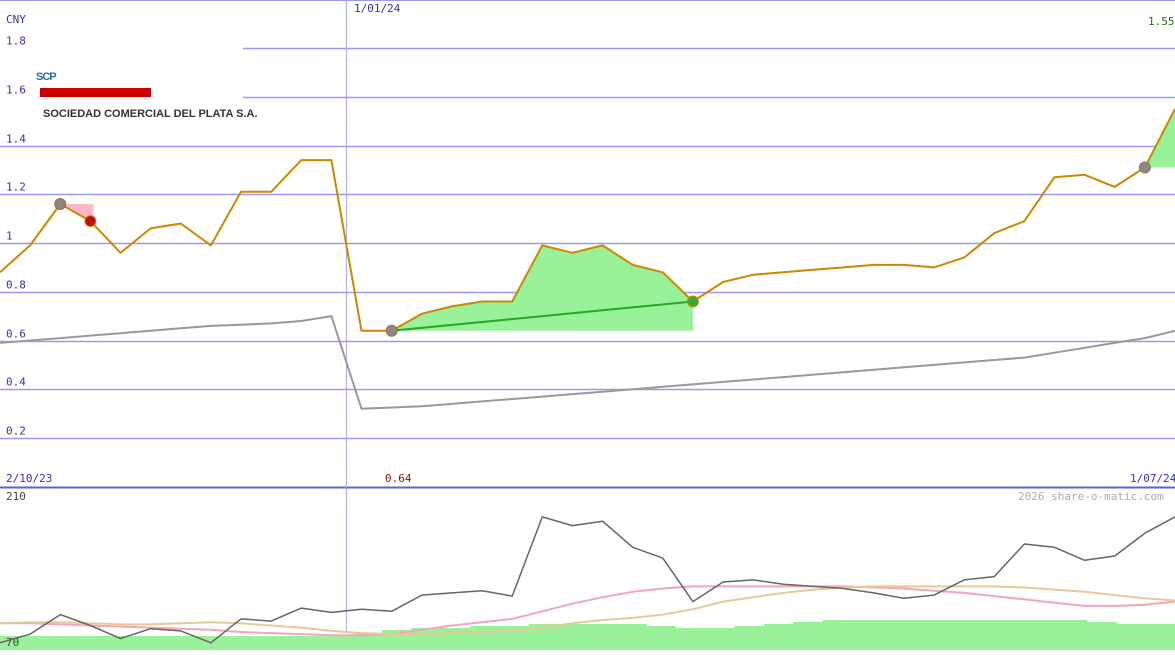 Image resolution: width=1175 pixels, height=655 pixels. I want to click on gain-area, so click(542, 288).